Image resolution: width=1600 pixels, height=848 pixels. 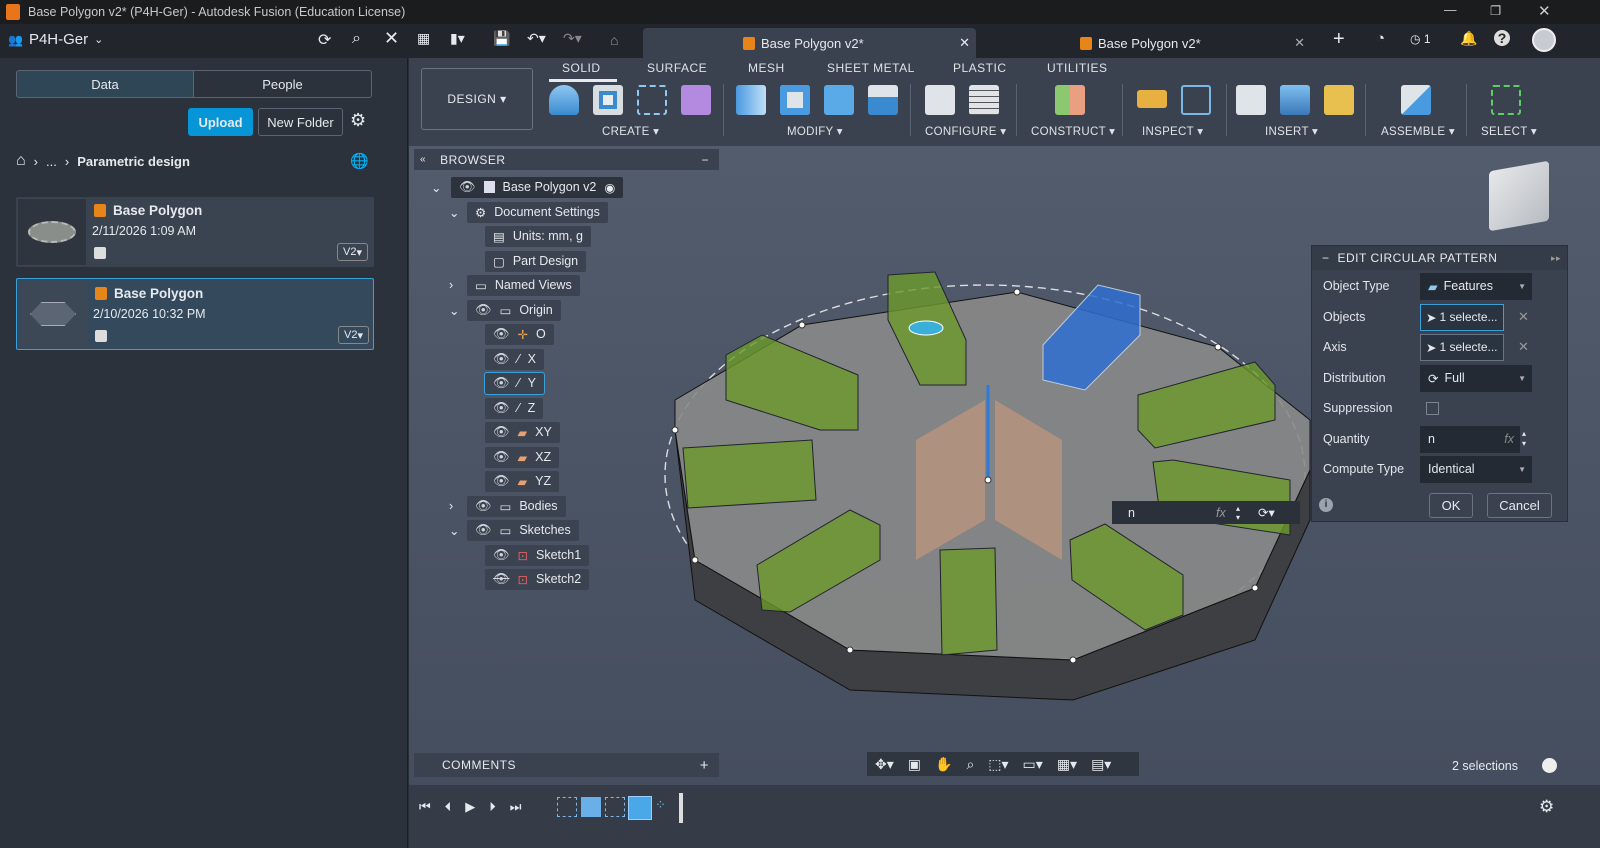 What do you see at coordinates (1509, 439) in the screenshot?
I see `fx-button: fx` at bounding box center [1509, 439].